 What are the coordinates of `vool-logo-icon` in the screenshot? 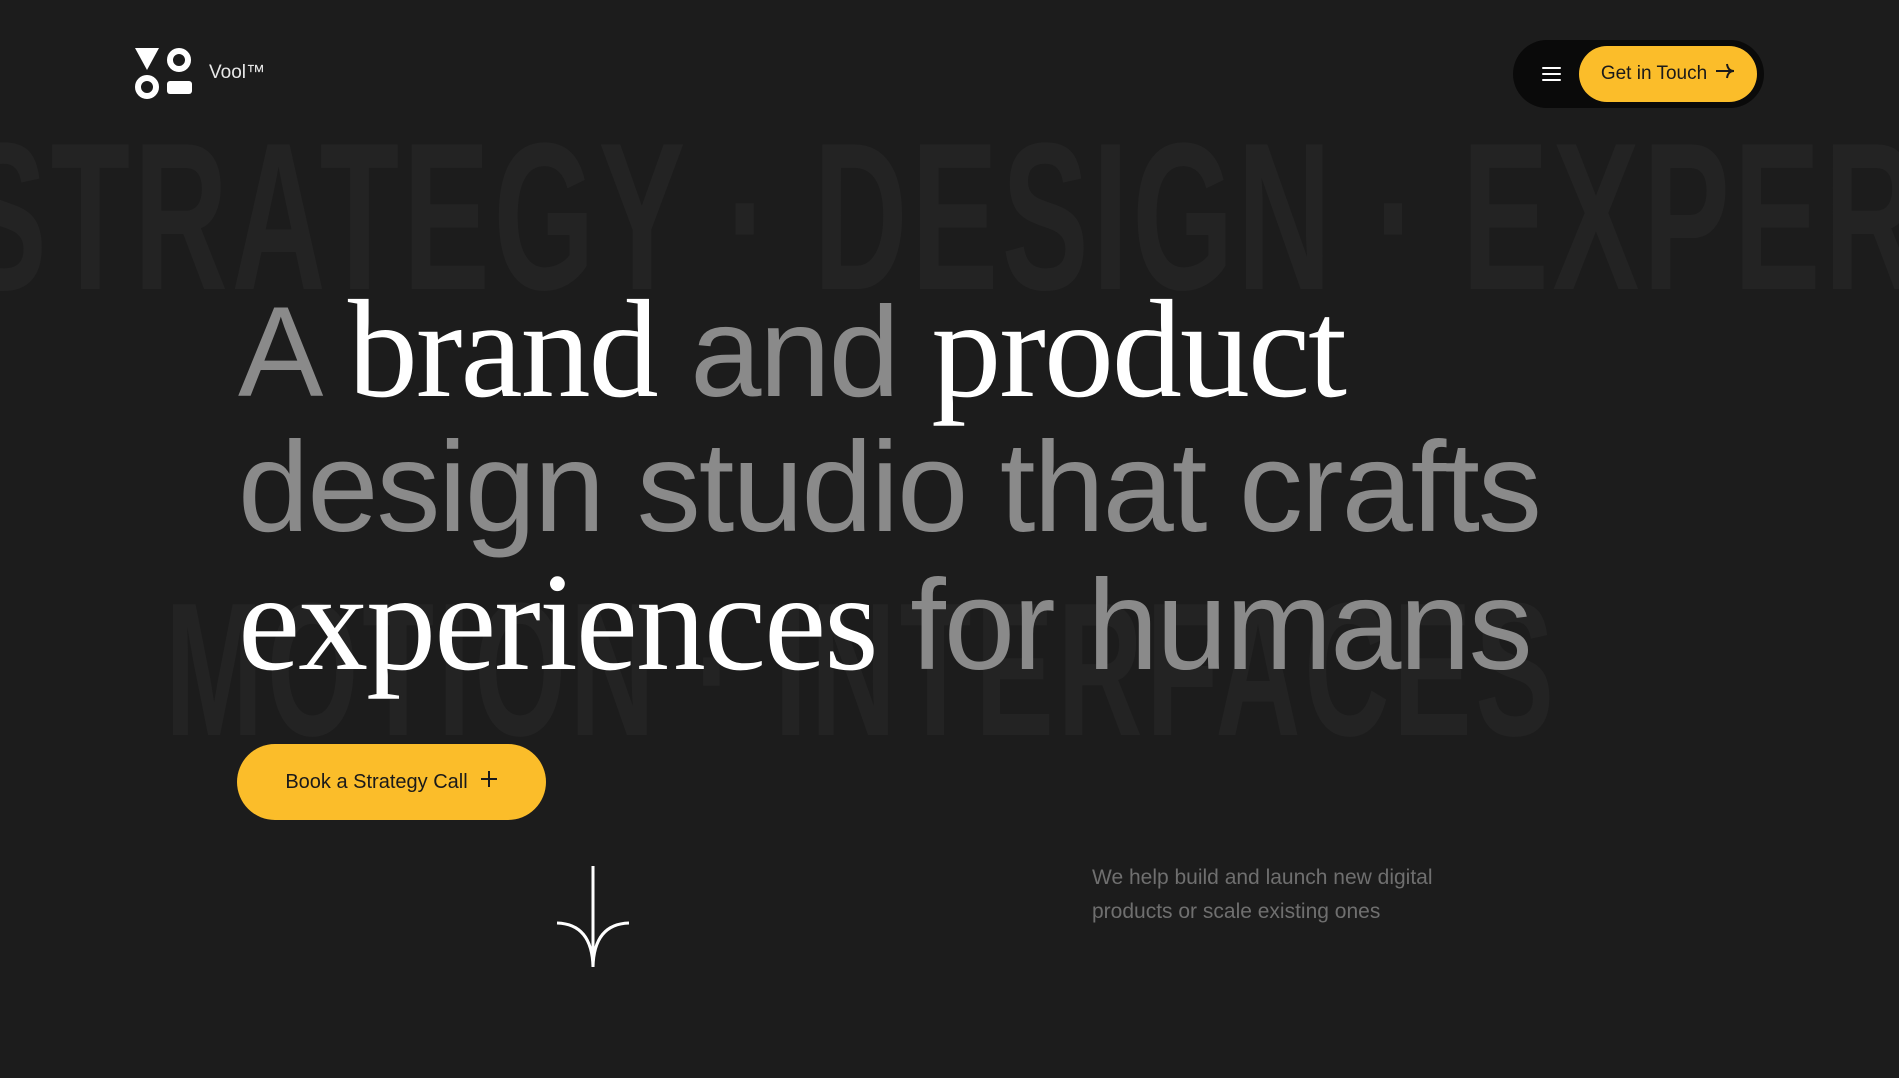 It's located at (164, 74).